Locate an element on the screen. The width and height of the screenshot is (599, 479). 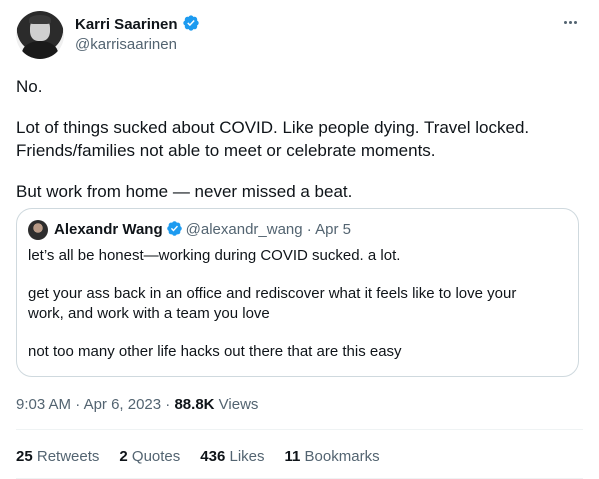
tweet-meta: 9:03 AM · Apr 6, 2023 · 88.8K Views is located at coordinates (137, 405).